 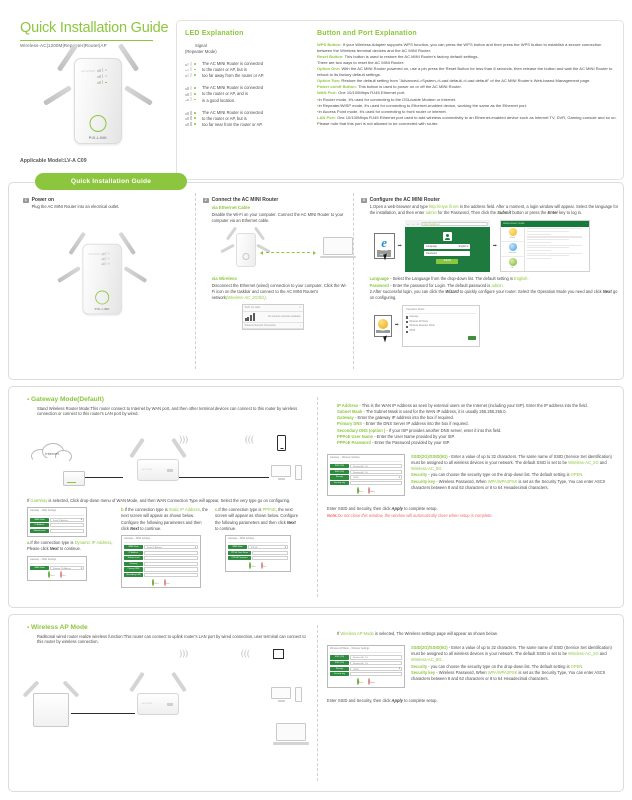 What do you see at coordinates (418, 224) in the screenshot?
I see `home-icon: ⌂` at bounding box center [418, 224].